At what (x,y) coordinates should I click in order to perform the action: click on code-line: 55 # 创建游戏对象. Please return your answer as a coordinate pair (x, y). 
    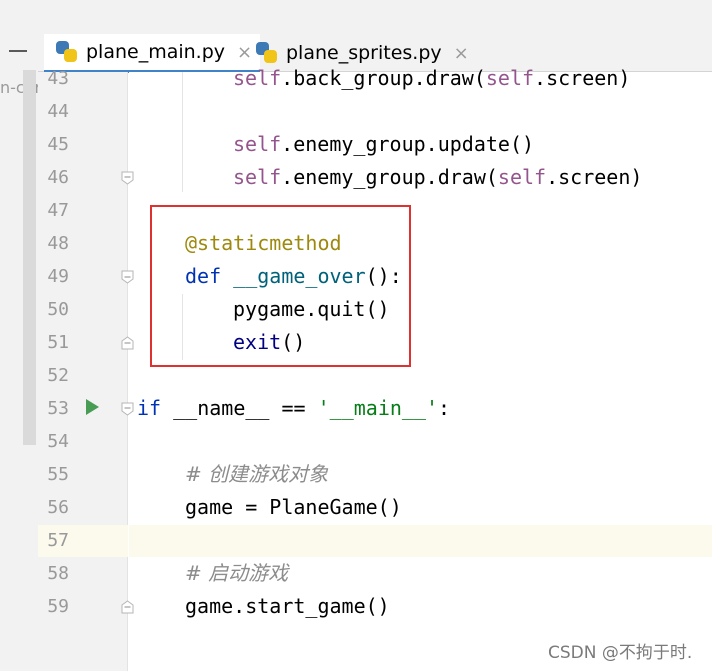
    Looking at the image, I should click on (356, 474).